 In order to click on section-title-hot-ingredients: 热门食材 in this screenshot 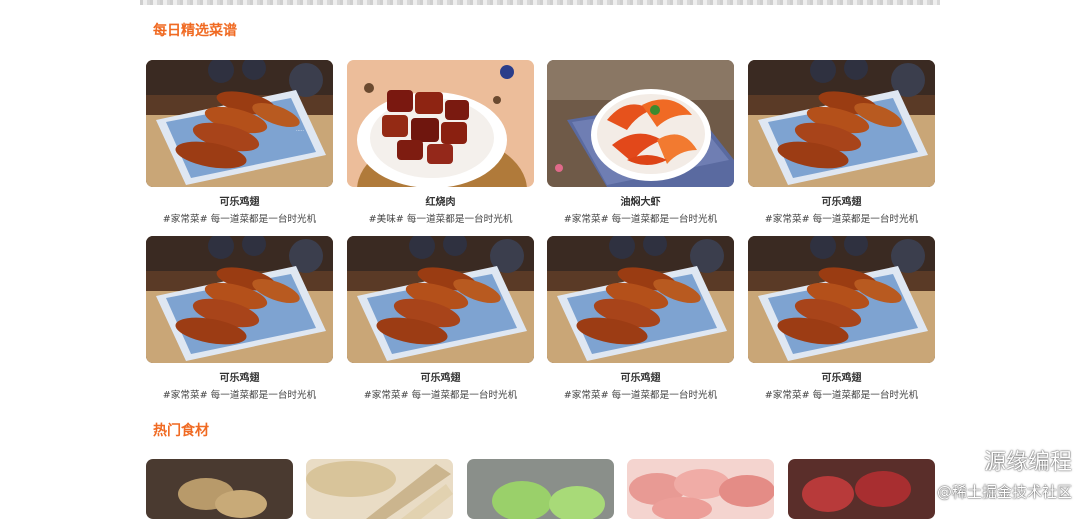, I will do `click(181, 431)`.